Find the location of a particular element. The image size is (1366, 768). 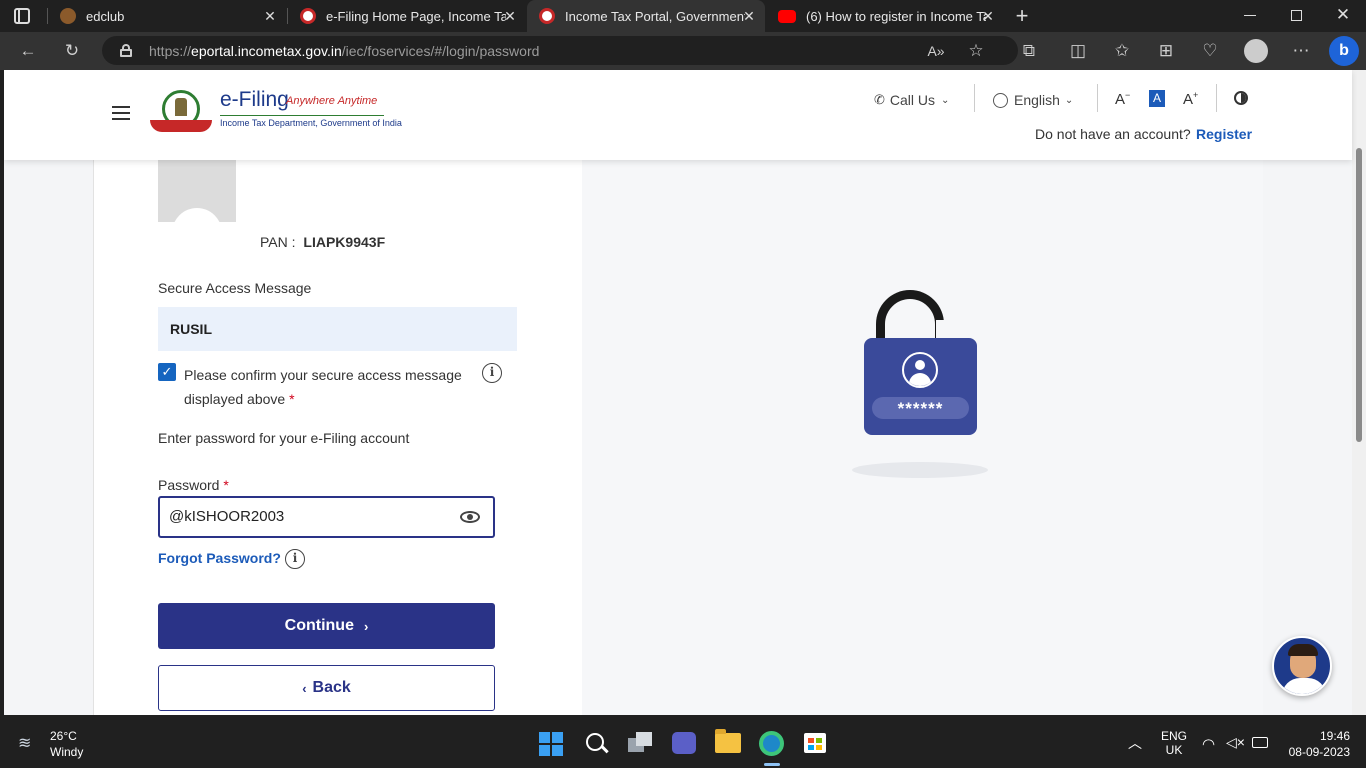

back-arrow-icon: ← is located at coordinates (28, 51).